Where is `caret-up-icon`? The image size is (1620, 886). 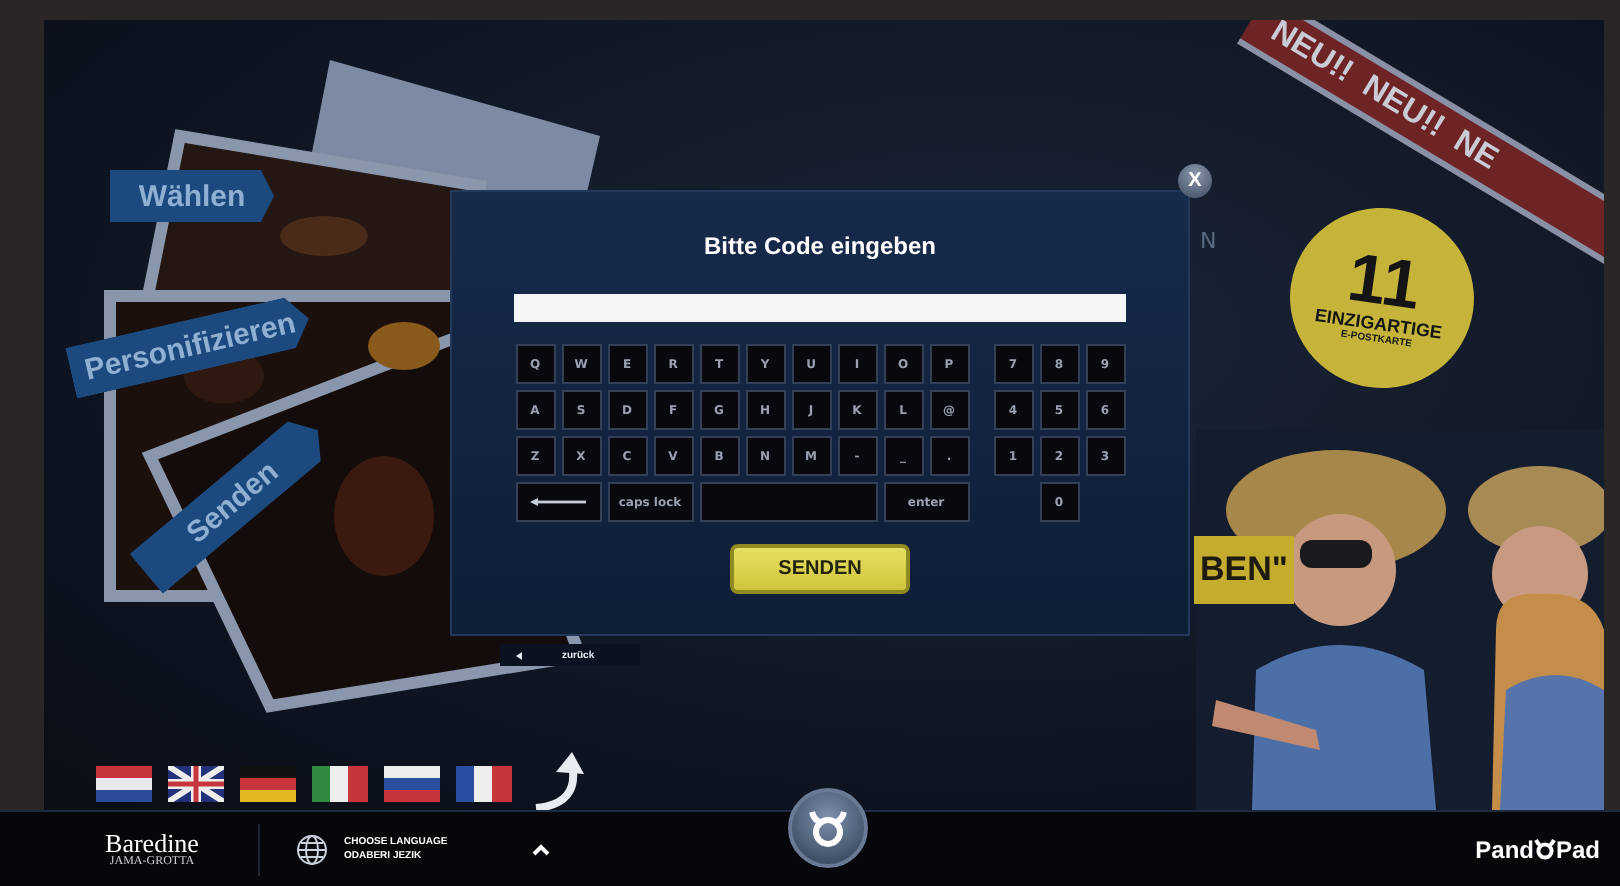
caret-up-icon is located at coordinates (540, 849).